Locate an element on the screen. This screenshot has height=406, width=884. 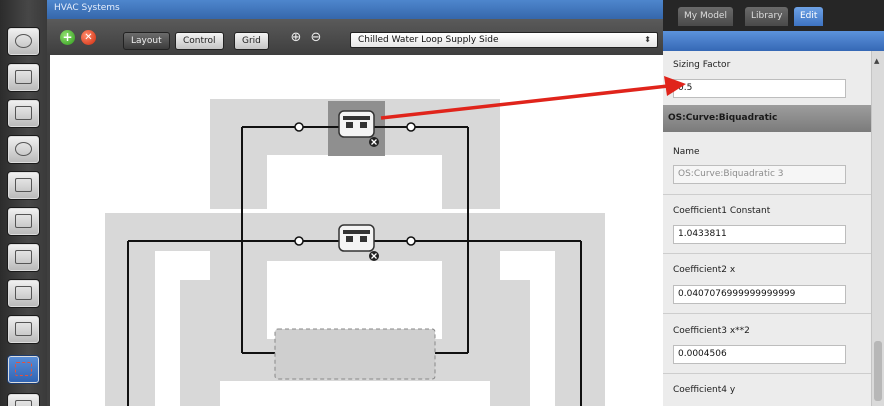
facility-icon is located at coordinates (23, 293).